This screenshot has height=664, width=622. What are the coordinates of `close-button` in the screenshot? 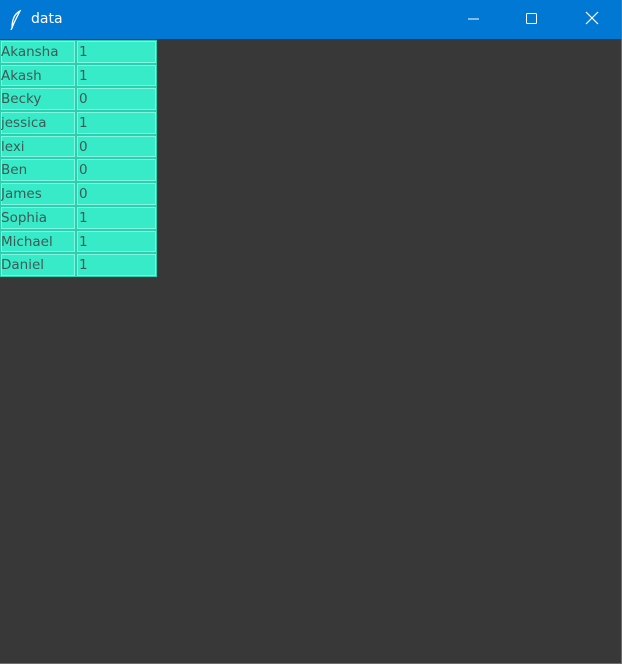 It's located at (591, 19).